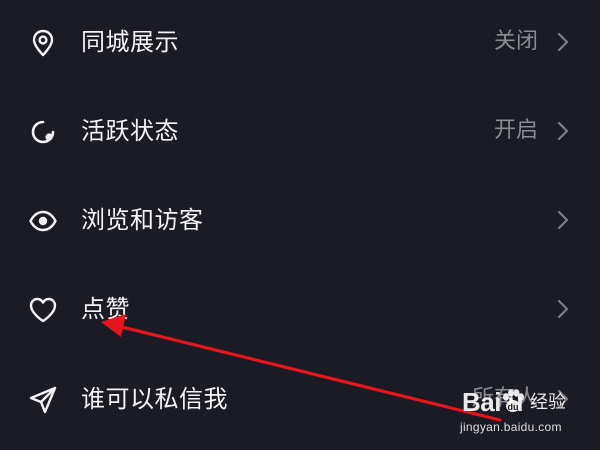  What do you see at coordinates (43, 132) in the screenshot?
I see `active-status-icon` at bounding box center [43, 132].